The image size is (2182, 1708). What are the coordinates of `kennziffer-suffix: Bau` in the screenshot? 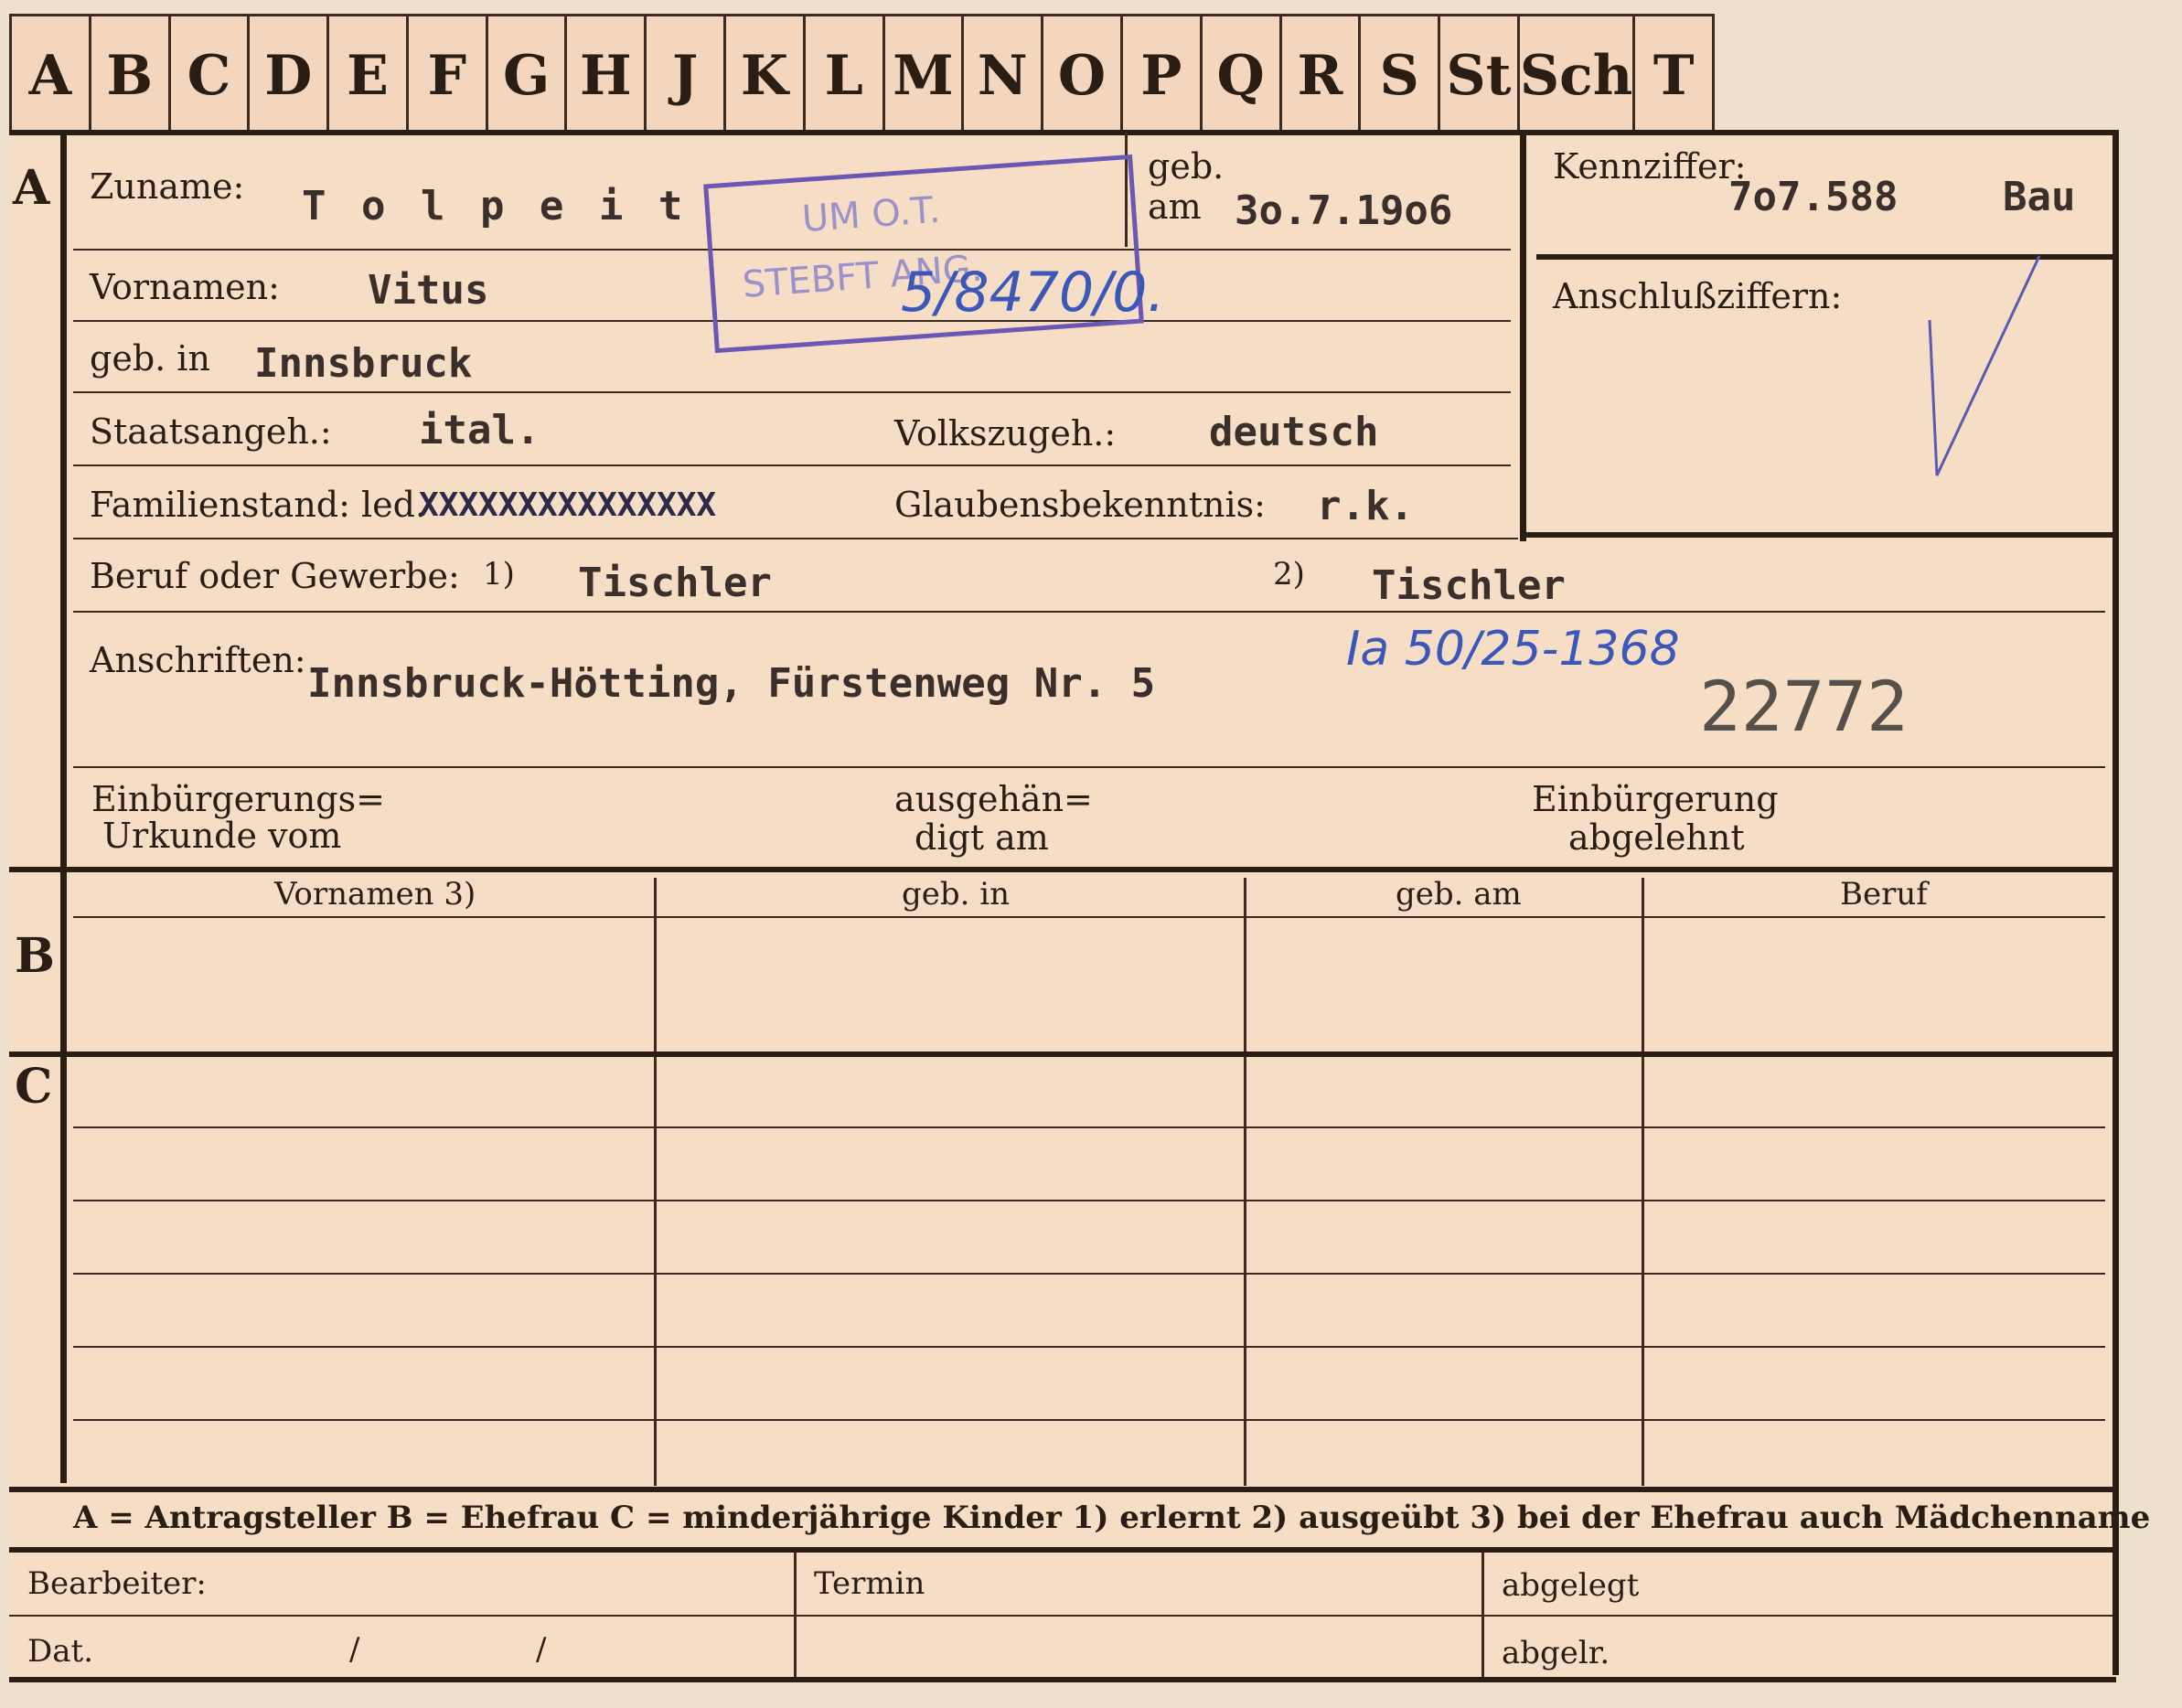 It's located at (2039, 197).